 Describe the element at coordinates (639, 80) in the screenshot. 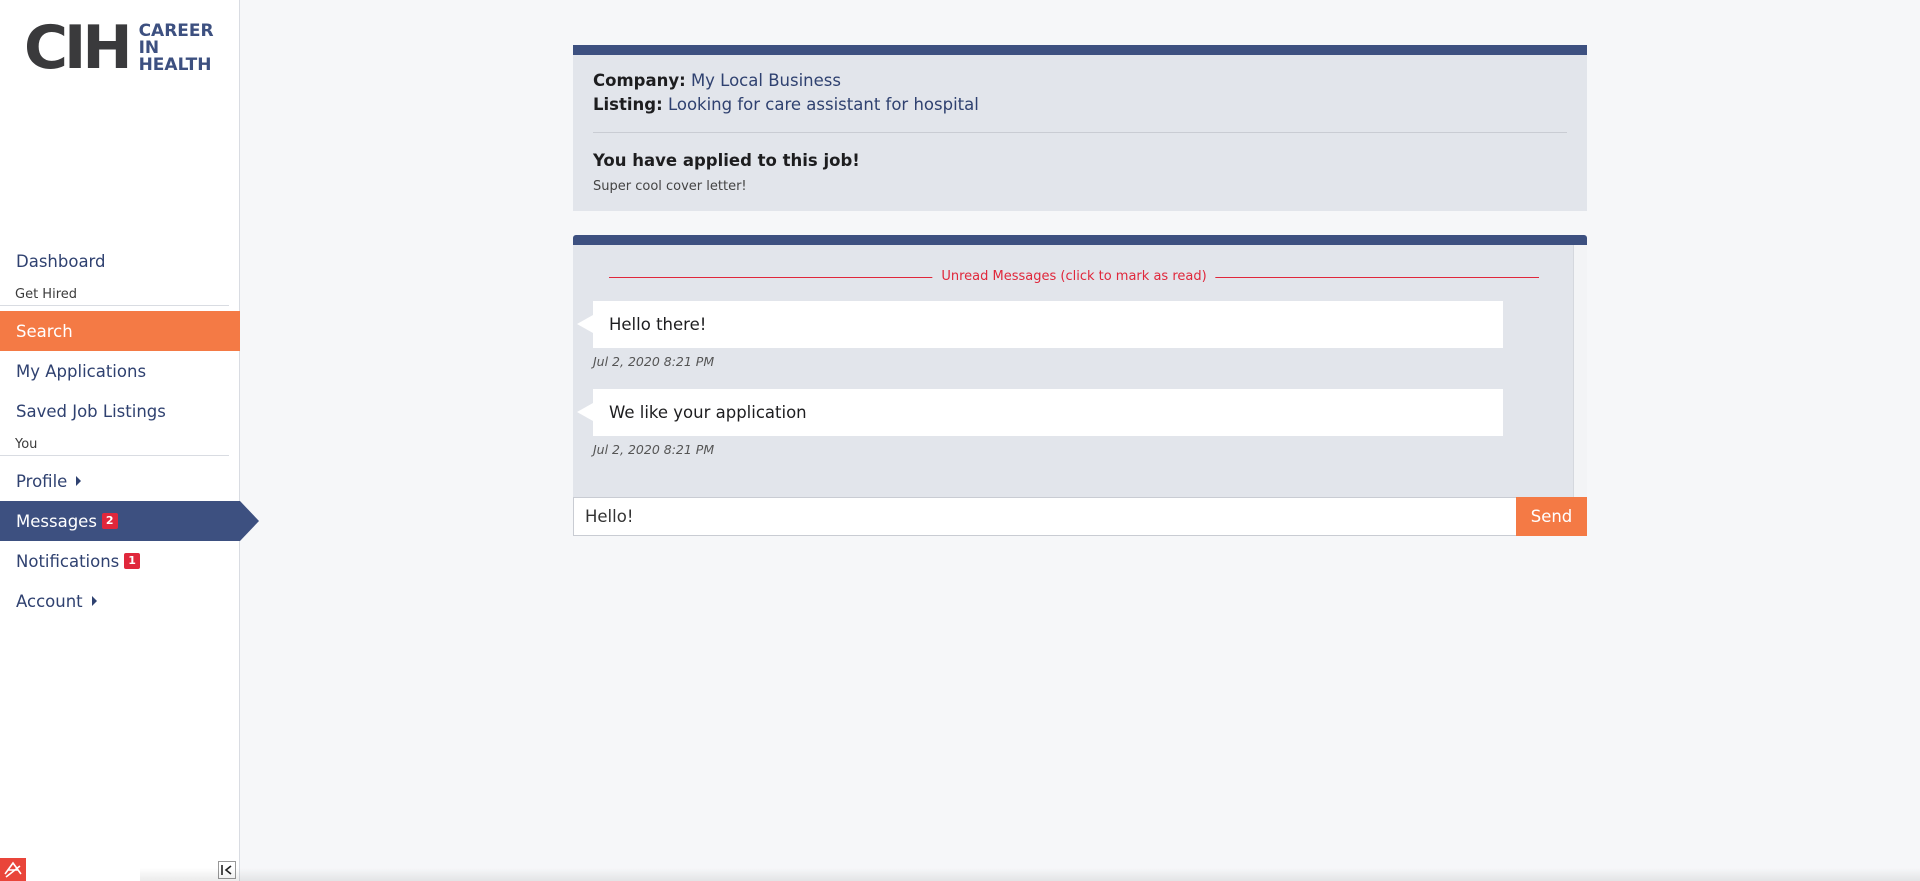

I see `company-label: Company:` at that location.